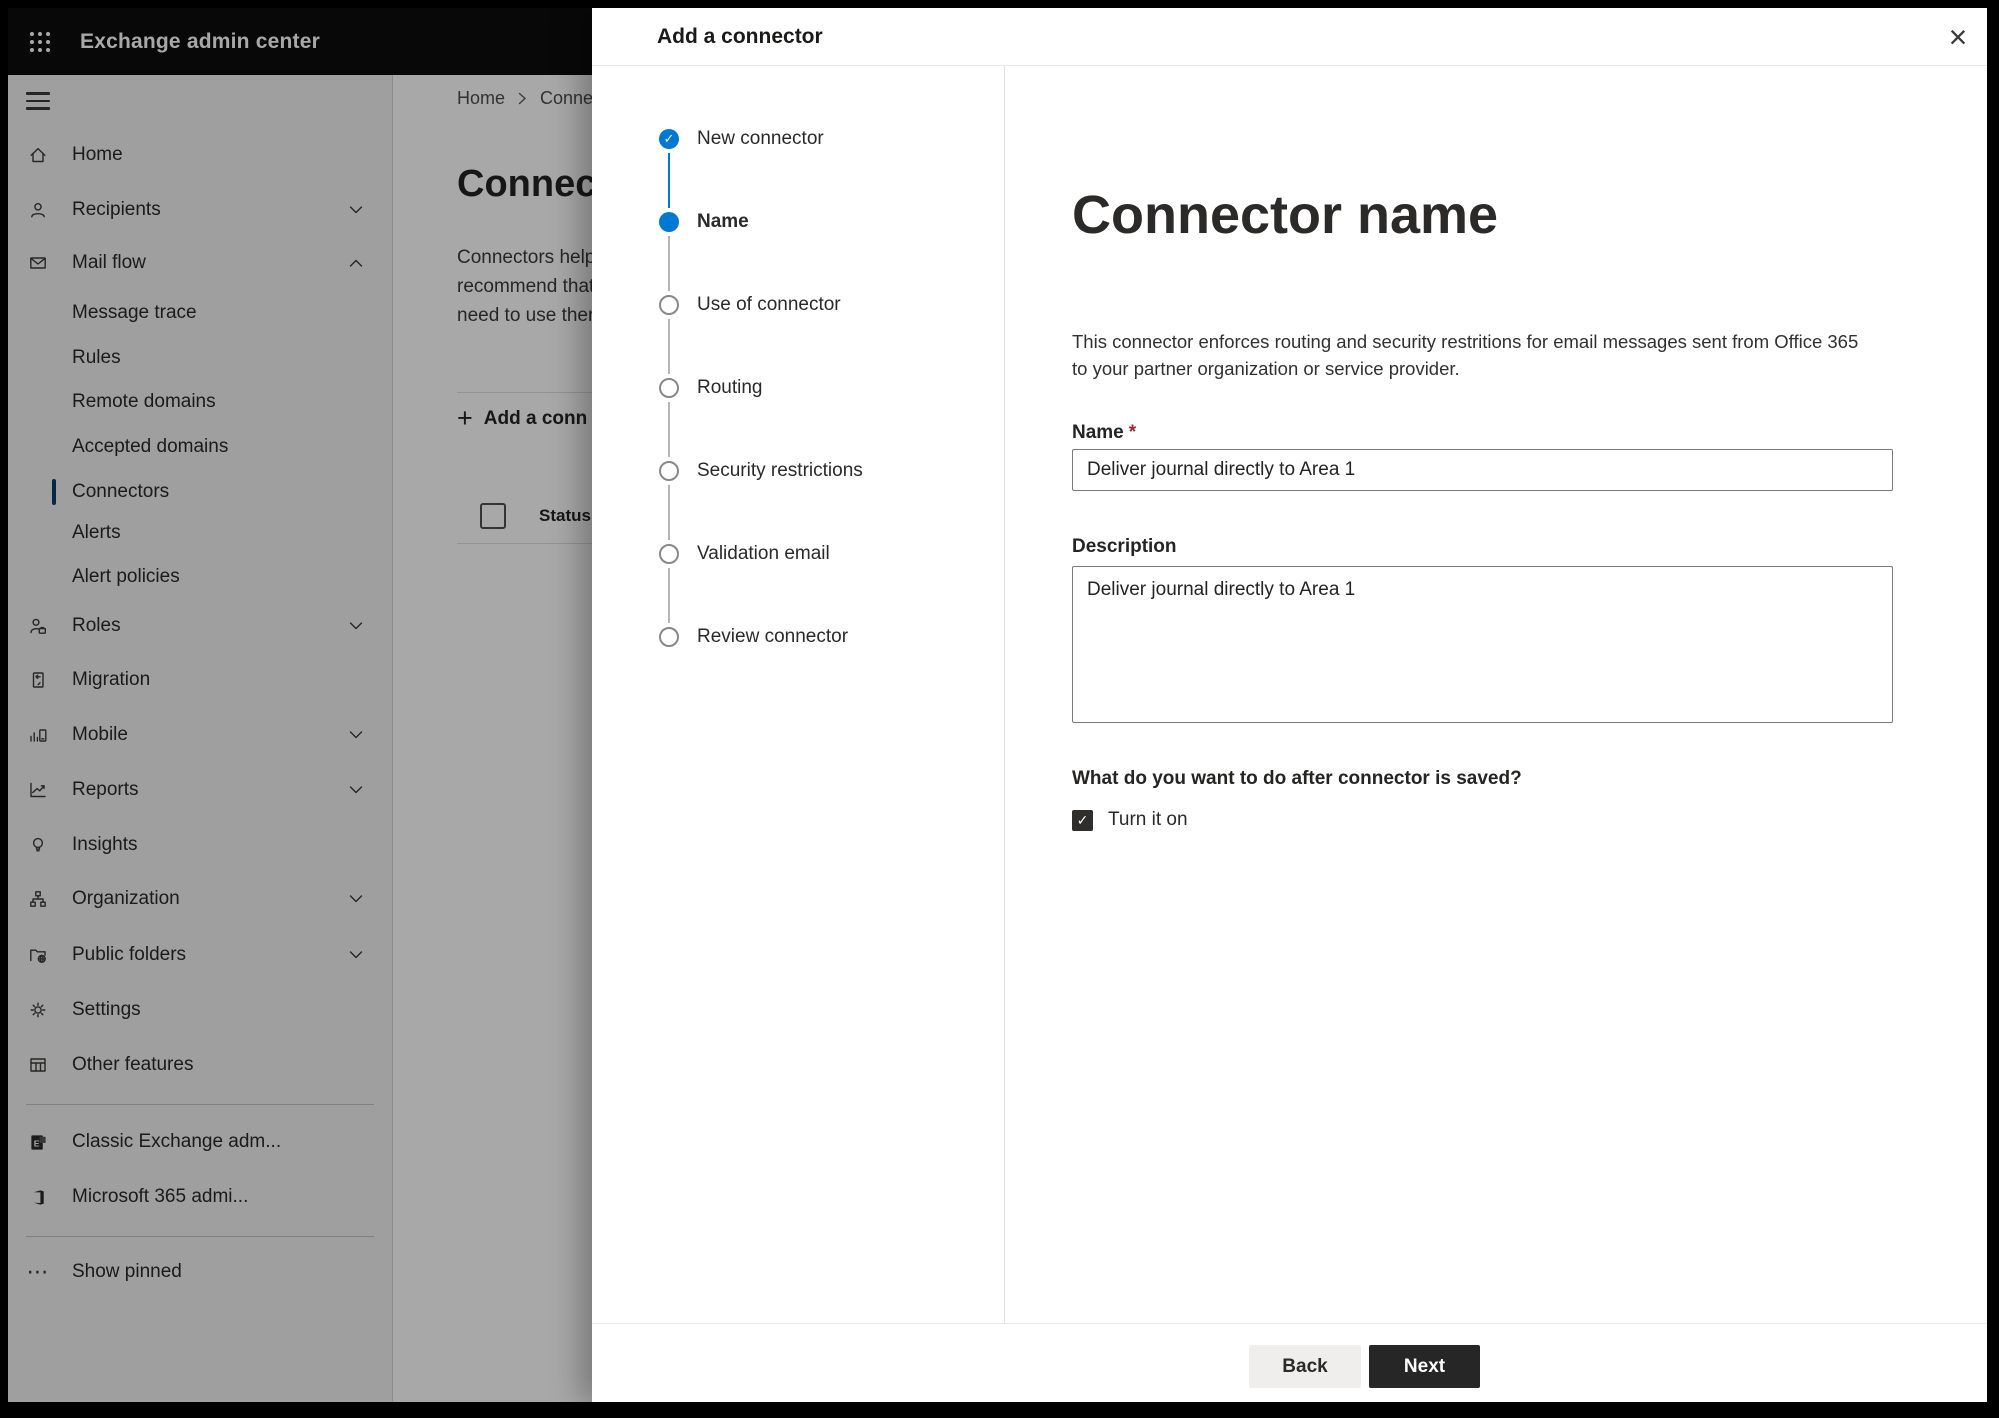 The height and width of the screenshot is (1418, 1999). What do you see at coordinates (669, 139) in the screenshot?
I see `step-check-icon: ✓` at bounding box center [669, 139].